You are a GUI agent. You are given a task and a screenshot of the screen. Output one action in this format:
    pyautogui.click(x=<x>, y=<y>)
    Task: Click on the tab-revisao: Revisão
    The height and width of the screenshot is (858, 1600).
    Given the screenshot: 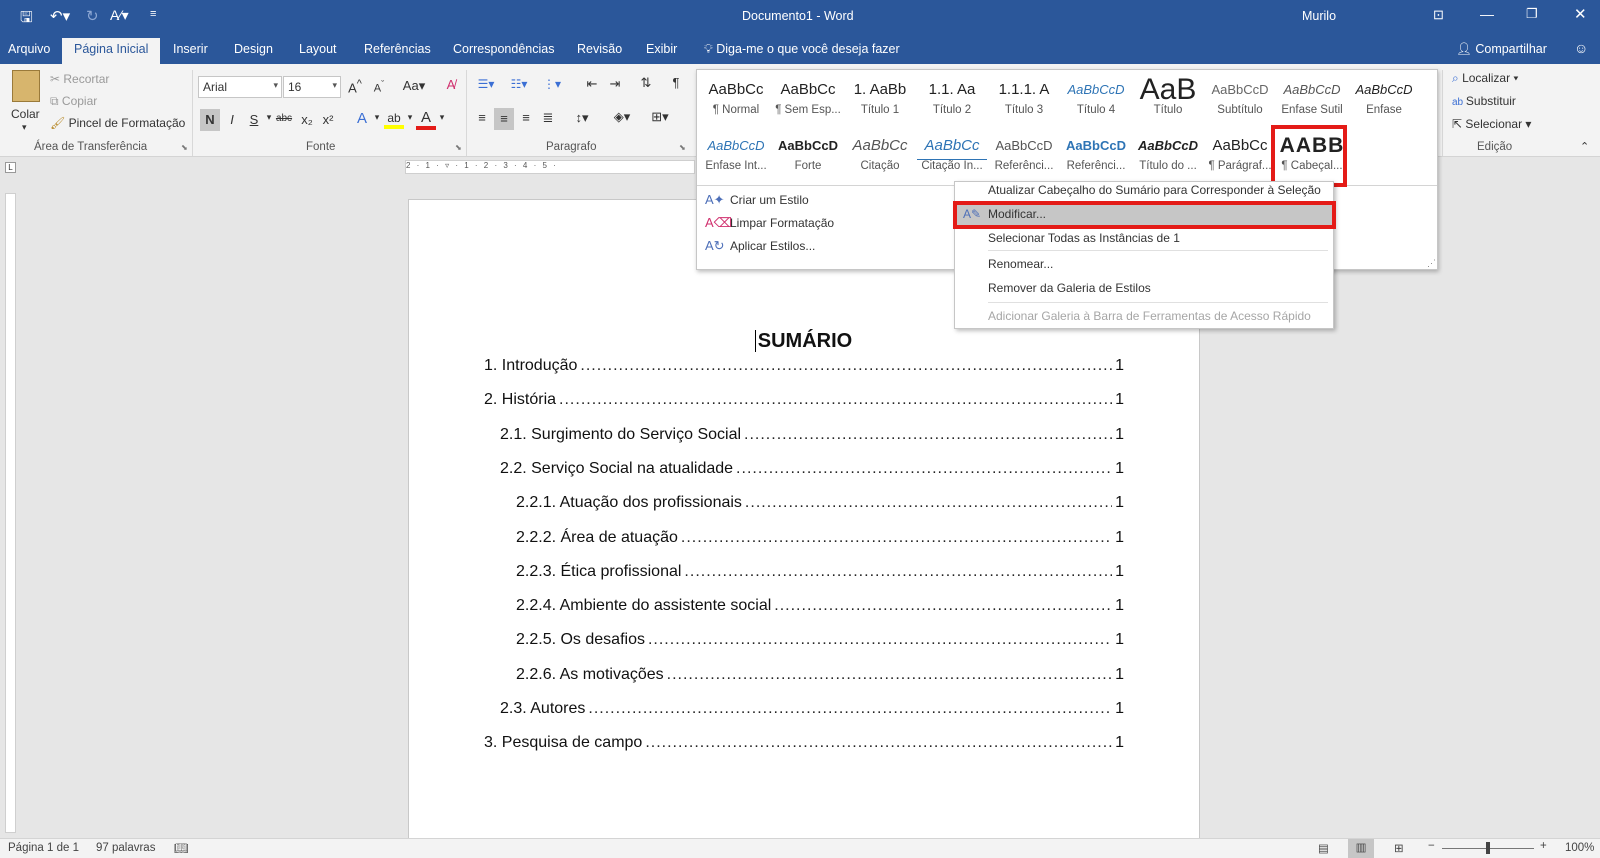 What is the action you would take?
    pyautogui.click(x=599, y=49)
    